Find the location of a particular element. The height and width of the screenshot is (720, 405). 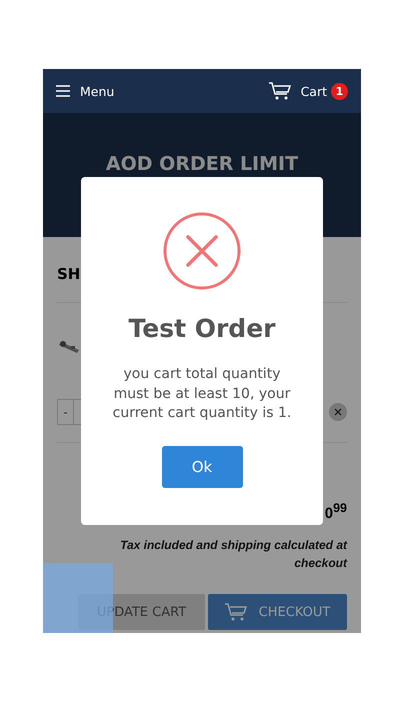

subtotal-price: 0$^{99}$ is located at coordinates (335, 511).